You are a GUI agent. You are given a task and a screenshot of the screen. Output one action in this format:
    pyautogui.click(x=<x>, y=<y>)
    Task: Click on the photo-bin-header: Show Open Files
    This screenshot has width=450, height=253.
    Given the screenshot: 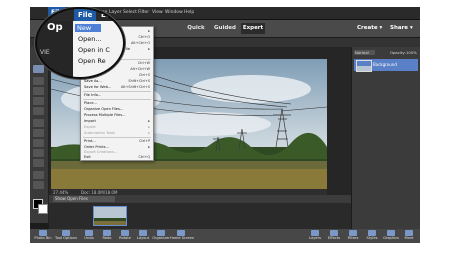 What is the action you would take?
    pyautogui.click(x=200, y=199)
    